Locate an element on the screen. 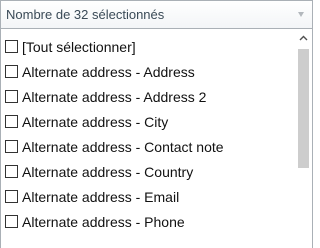 This screenshot has width=320, height=248. dropdown-header: Nombre de 32 sélectionnés is located at coordinates (156, 14).